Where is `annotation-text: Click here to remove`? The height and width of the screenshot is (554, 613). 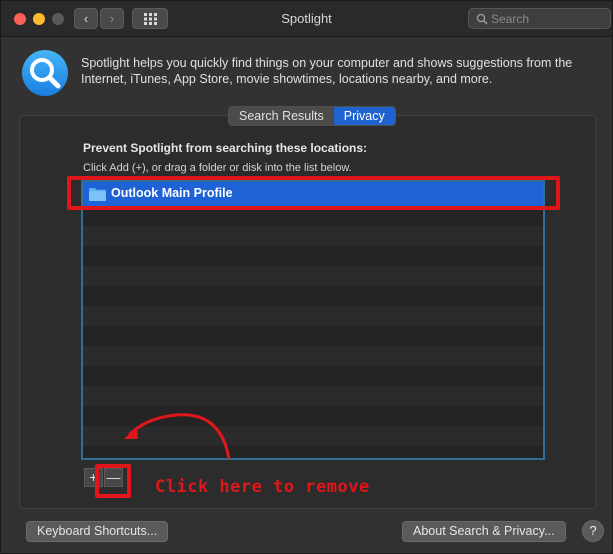
annotation-text: Click here to remove is located at coordinates (262, 487).